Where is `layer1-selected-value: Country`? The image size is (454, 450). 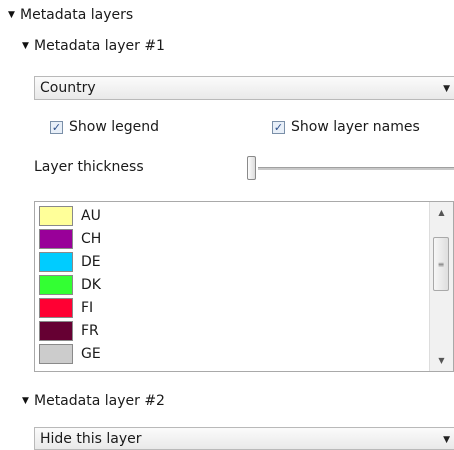
layer1-selected-value: Country is located at coordinates (68, 88).